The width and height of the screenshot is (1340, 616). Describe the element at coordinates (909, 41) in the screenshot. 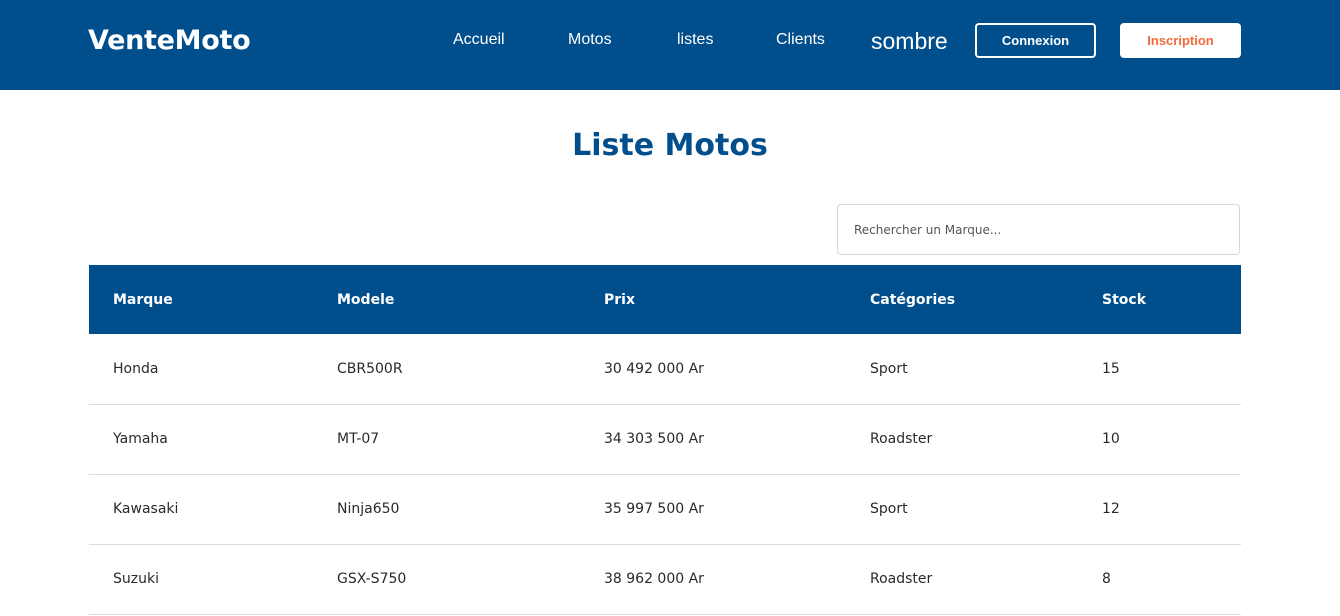

I see `theme-toggle: sombre` at that location.